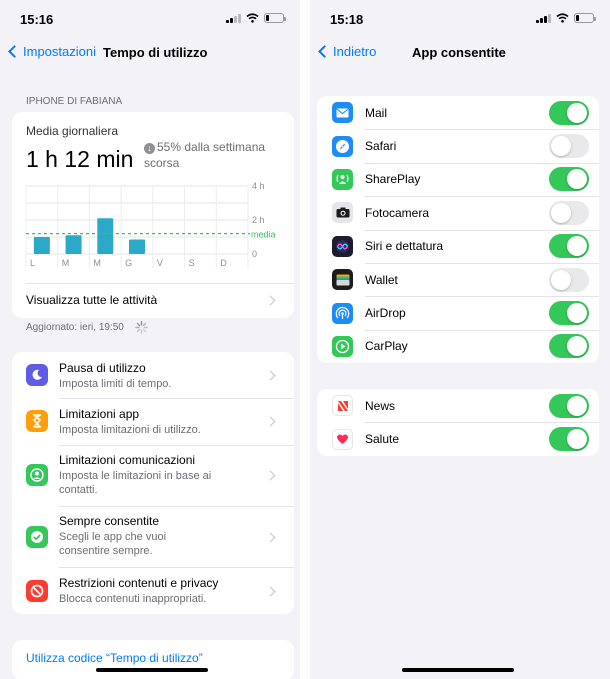  What do you see at coordinates (381, 146) in the screenshot?
I see `app-name: Safari` at bounding box center [381, 146].